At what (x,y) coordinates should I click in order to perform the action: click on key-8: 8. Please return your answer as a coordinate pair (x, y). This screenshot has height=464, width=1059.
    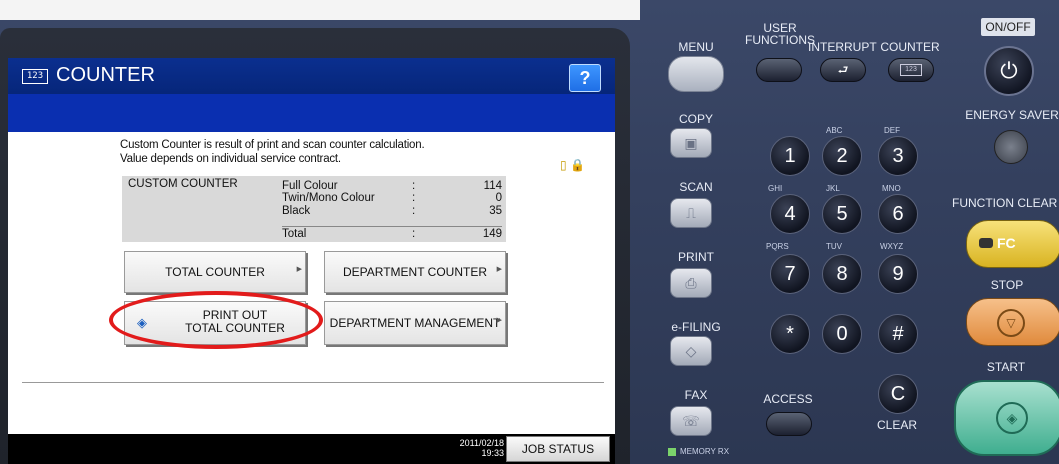
    Looking at the image, I should click on (842, 274).